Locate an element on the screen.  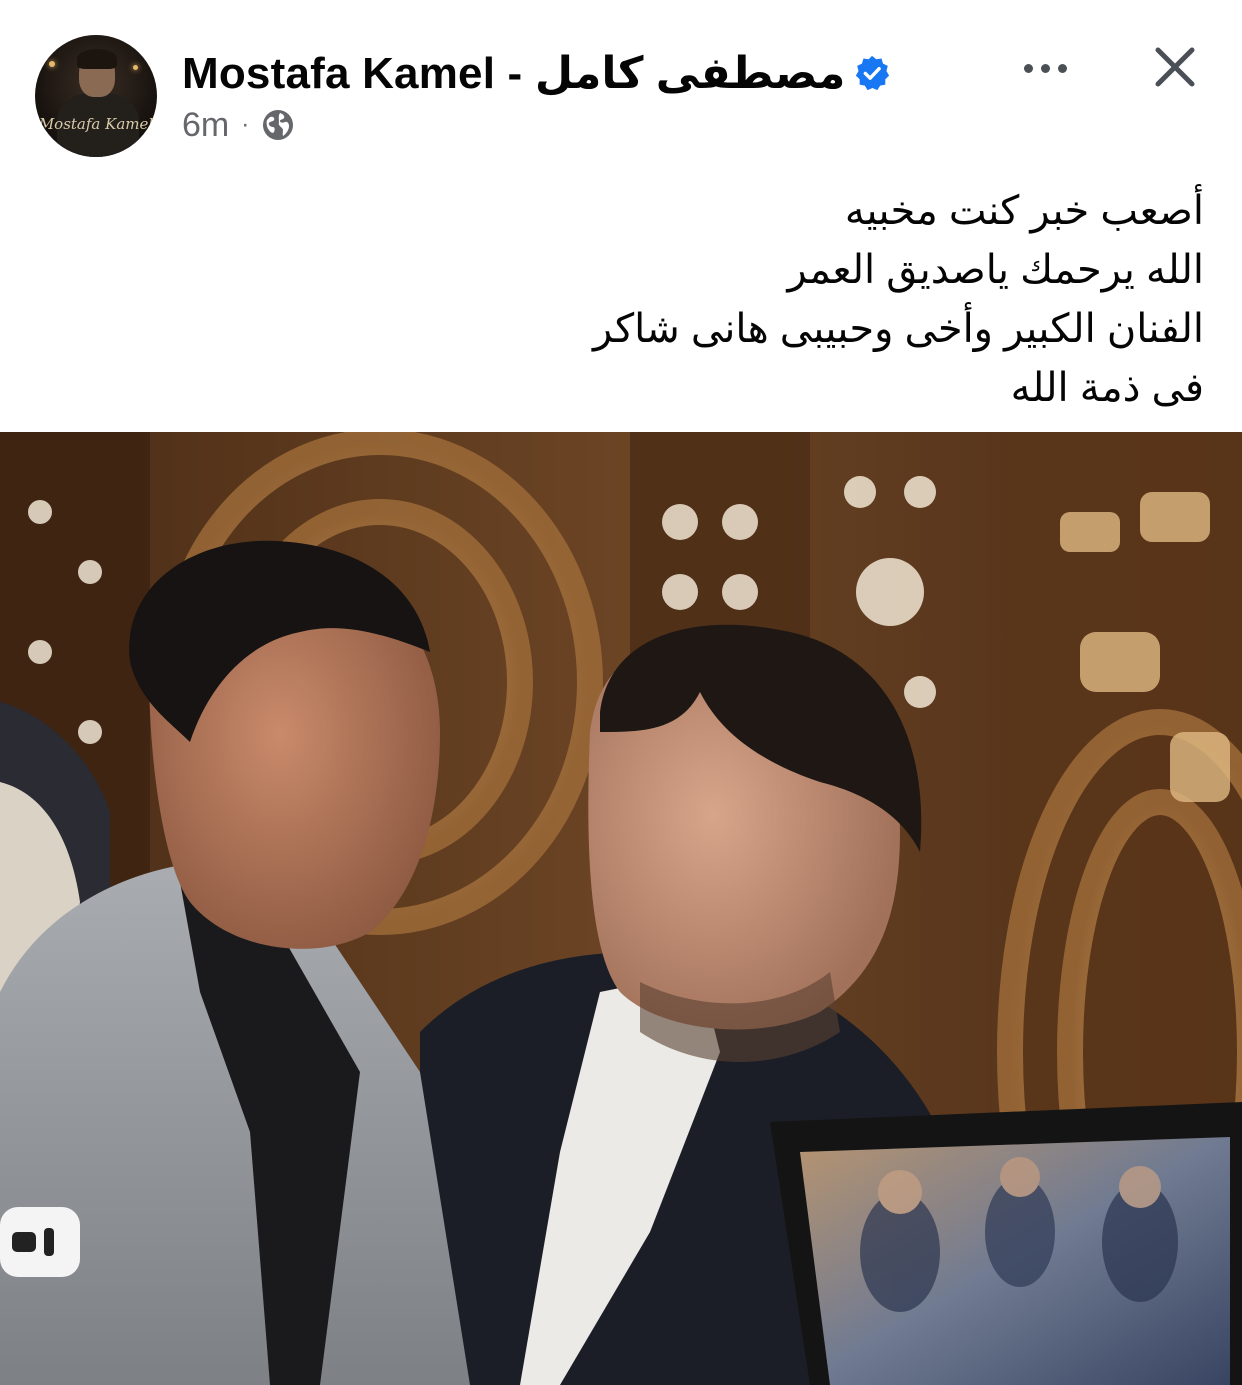
avatar-figure-hair is located at coordinates (97, 59).